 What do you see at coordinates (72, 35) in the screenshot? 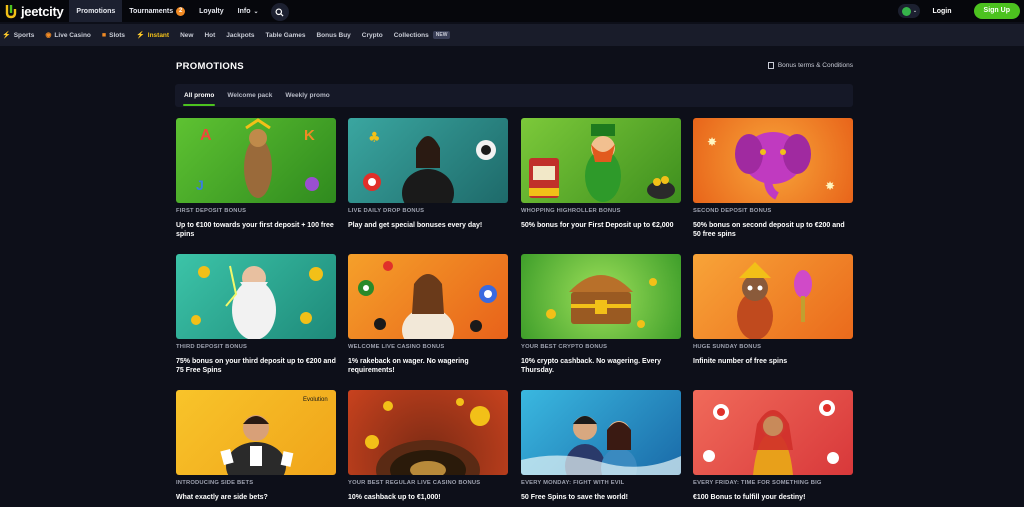
I see `category-label: Live Casino` at bounding box center [72, 35].